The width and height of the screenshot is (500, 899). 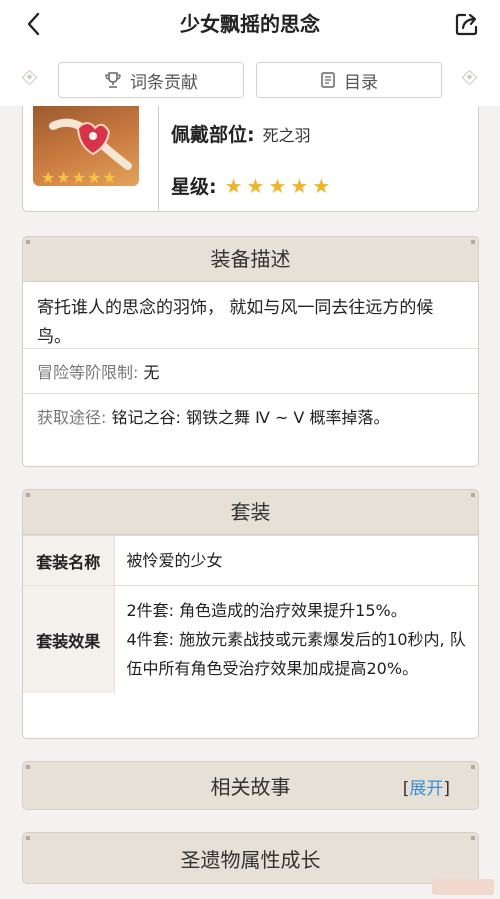 I want to click on item-info-card: ★★★★★ 佩戴部位: 死之羽 星级: ★★★★★, so click(x=250, y=159).